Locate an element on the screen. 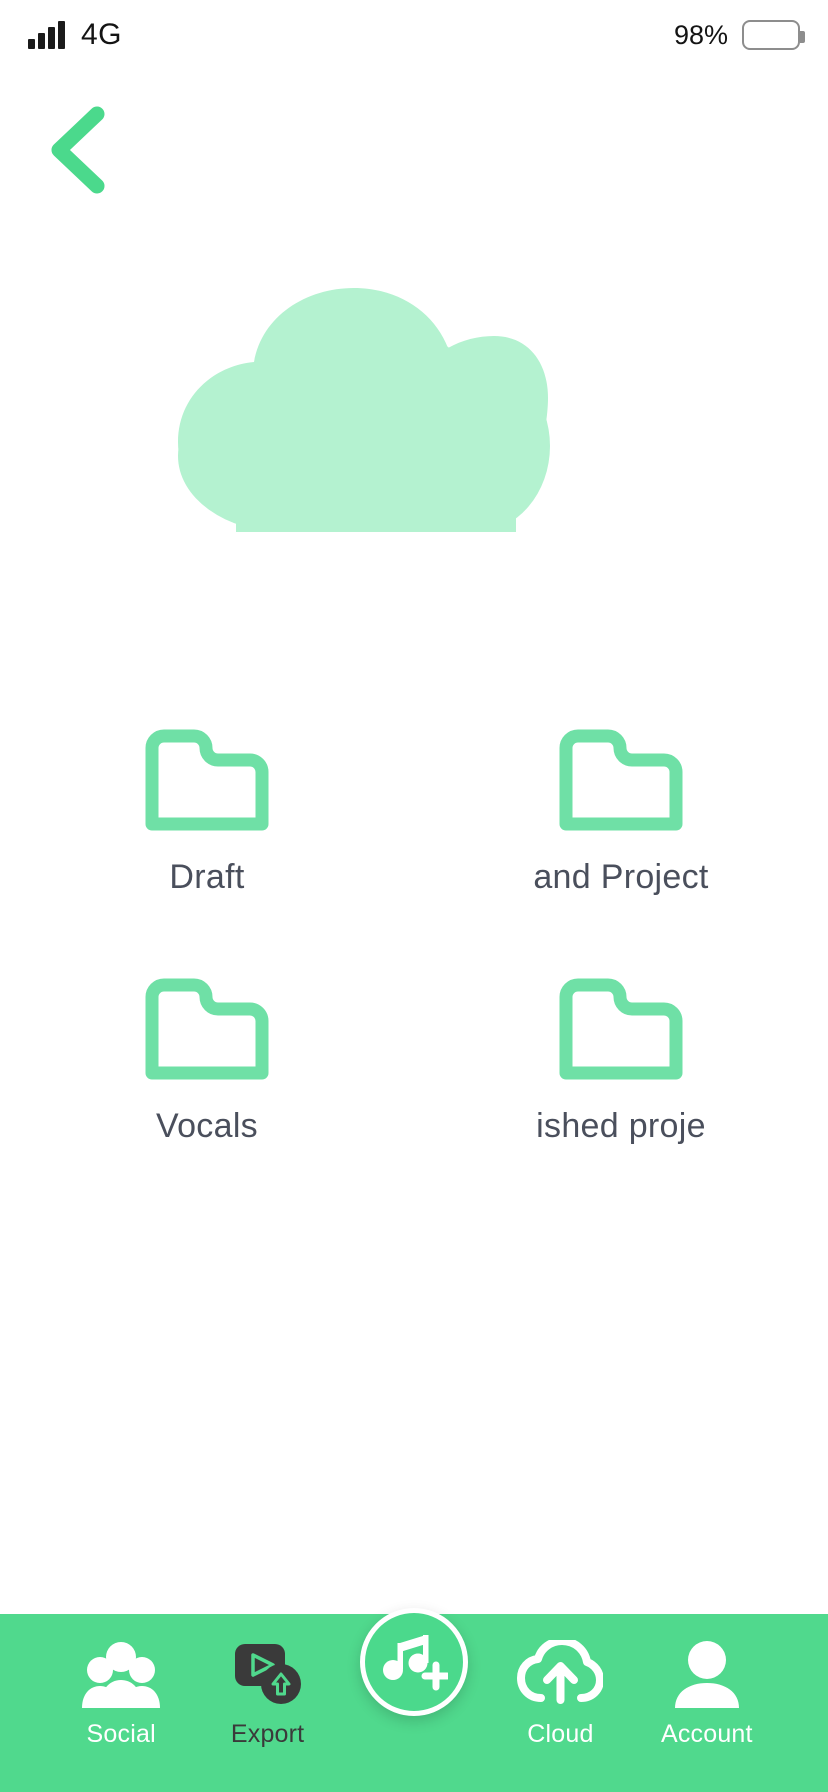 This screenshot has width=828, height=1792. user-person-icon is located at coordinates (706, 1674).